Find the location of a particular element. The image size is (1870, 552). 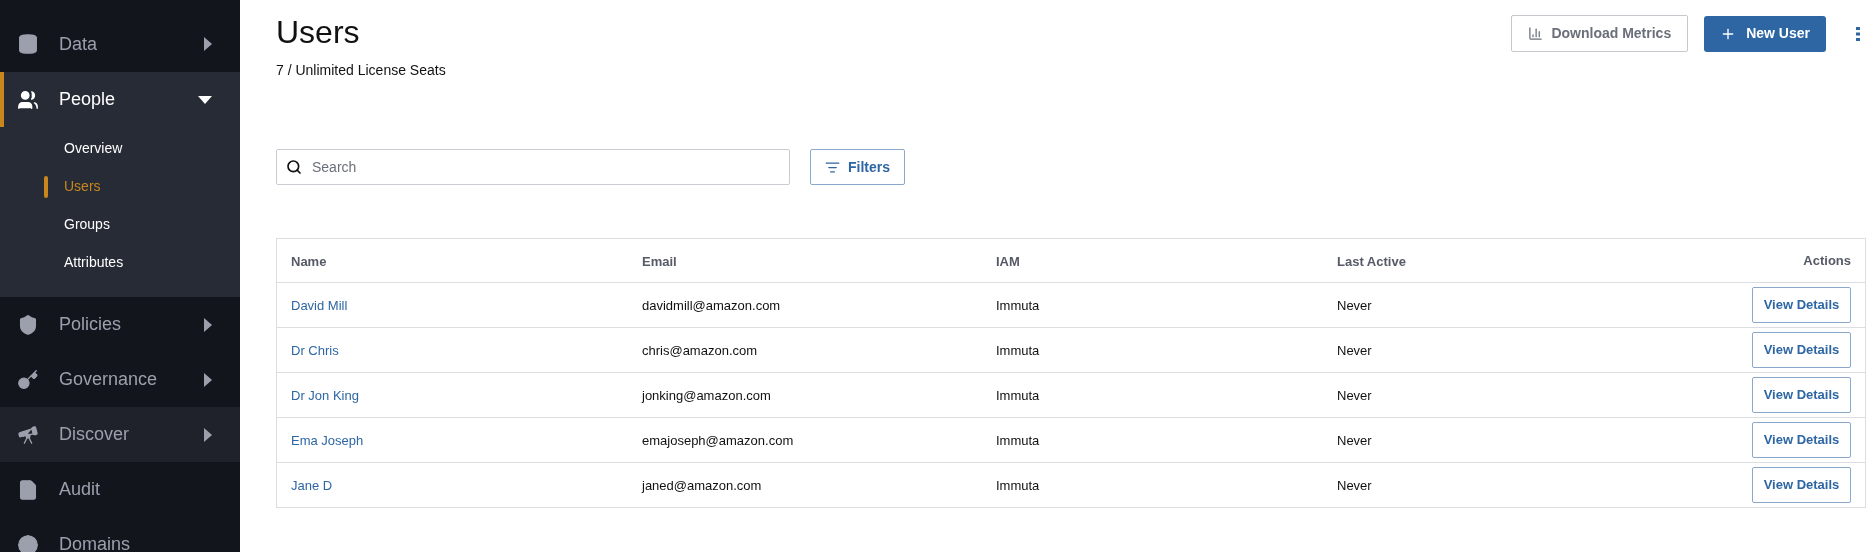

search-icon is located at coordinates (294, 167).